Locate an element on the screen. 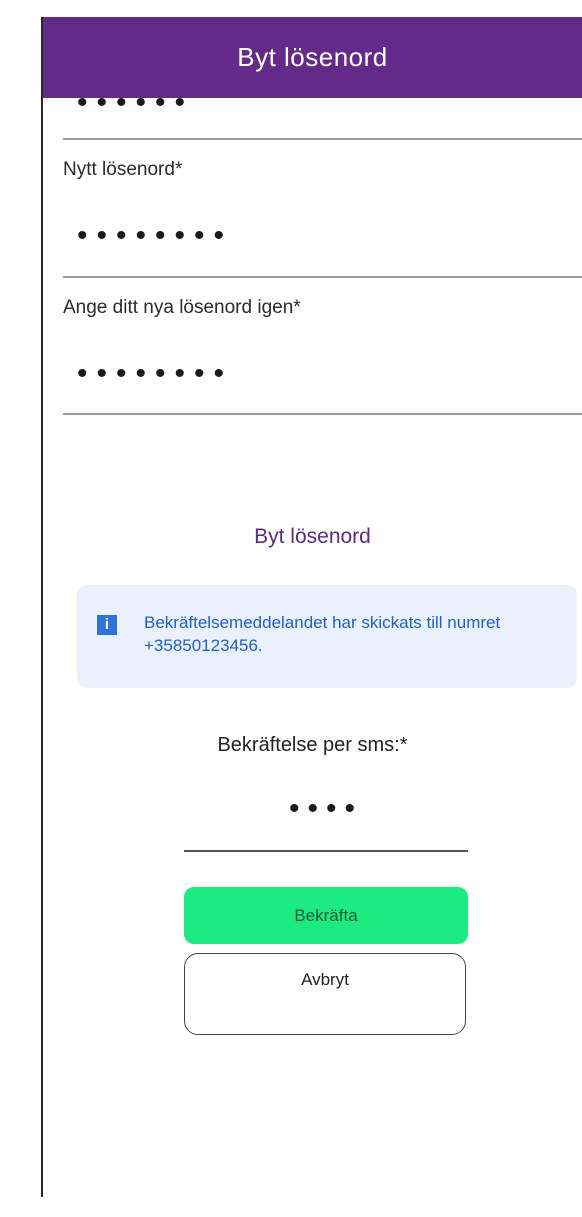  screen-left-border is located at coordinates (42, 607).